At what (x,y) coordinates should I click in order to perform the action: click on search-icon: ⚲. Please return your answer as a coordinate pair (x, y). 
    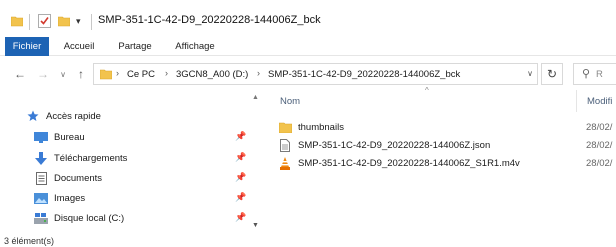
    Looking at the image, I should click on (586, 74).